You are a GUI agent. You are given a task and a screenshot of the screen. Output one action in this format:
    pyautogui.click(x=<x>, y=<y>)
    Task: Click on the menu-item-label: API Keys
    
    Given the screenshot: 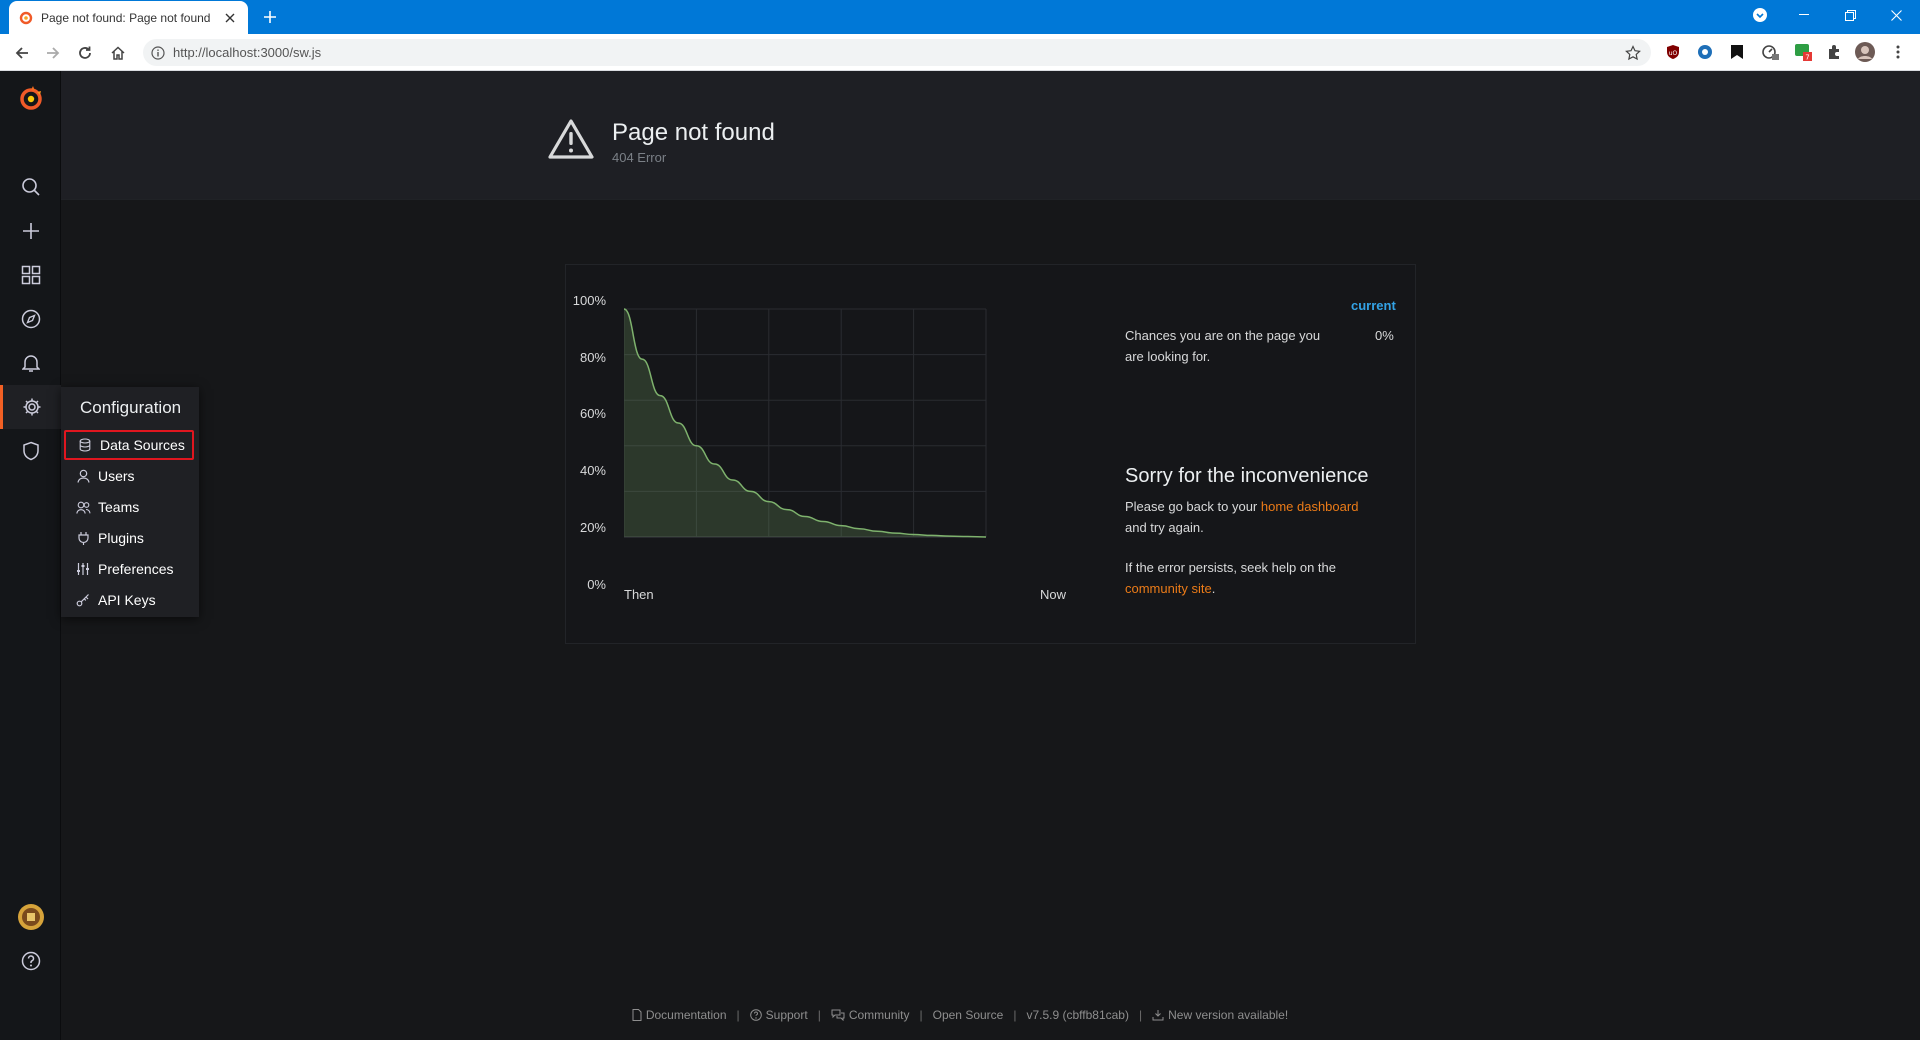 What is the action you would take?
    pyautogui.click(x=127, y=600)
    